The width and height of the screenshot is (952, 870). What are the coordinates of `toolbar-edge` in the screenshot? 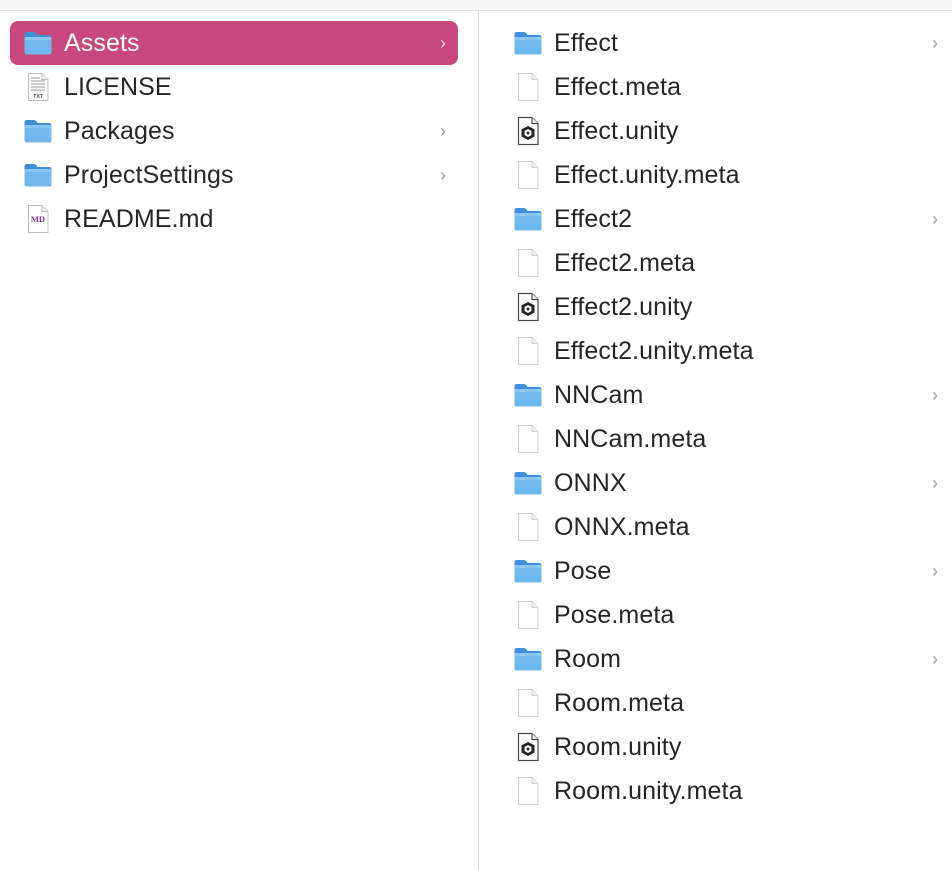 It's located at (476, 5).